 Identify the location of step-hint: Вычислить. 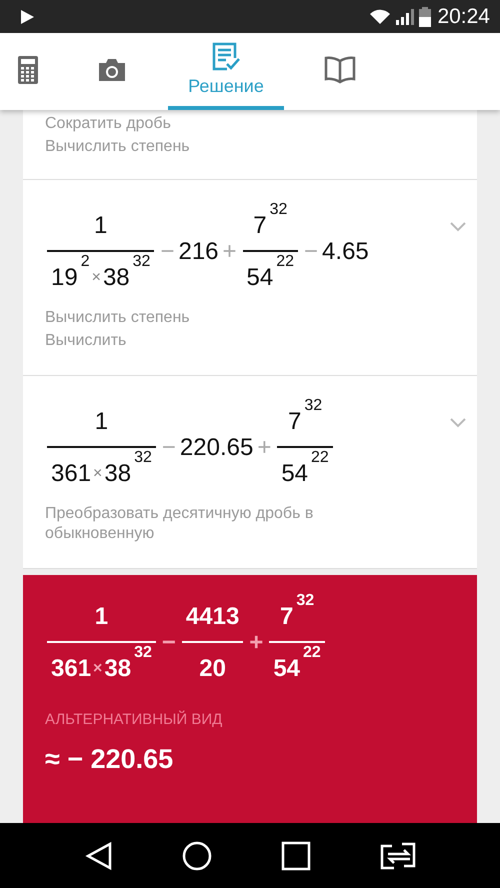
(86, 341).